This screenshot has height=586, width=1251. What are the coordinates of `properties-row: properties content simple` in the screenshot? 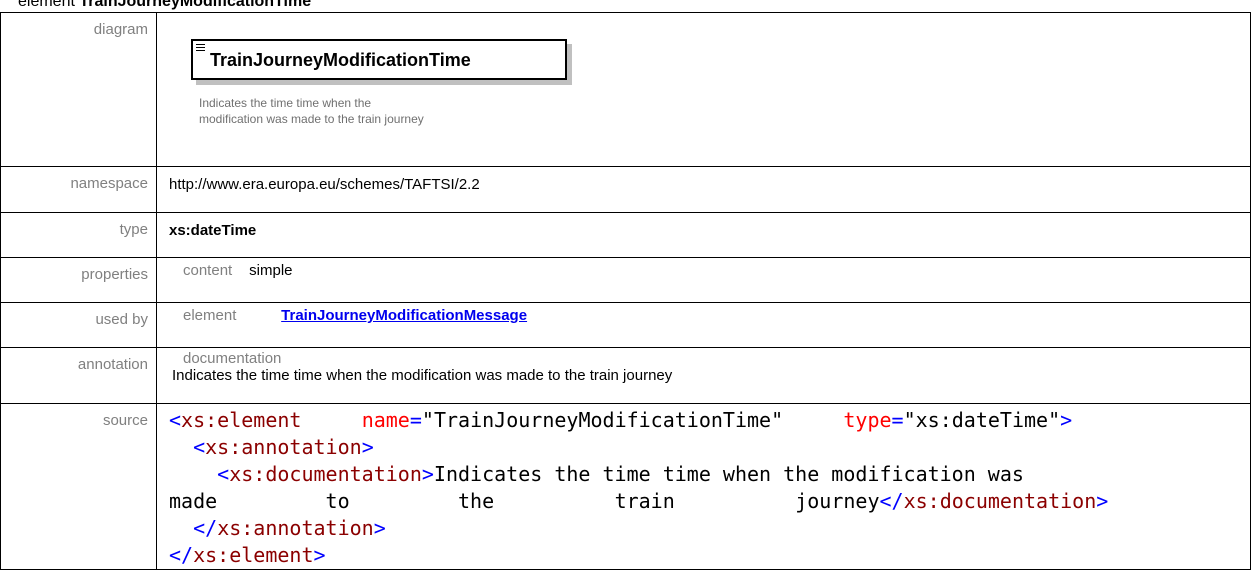 It's located at (625, 280).